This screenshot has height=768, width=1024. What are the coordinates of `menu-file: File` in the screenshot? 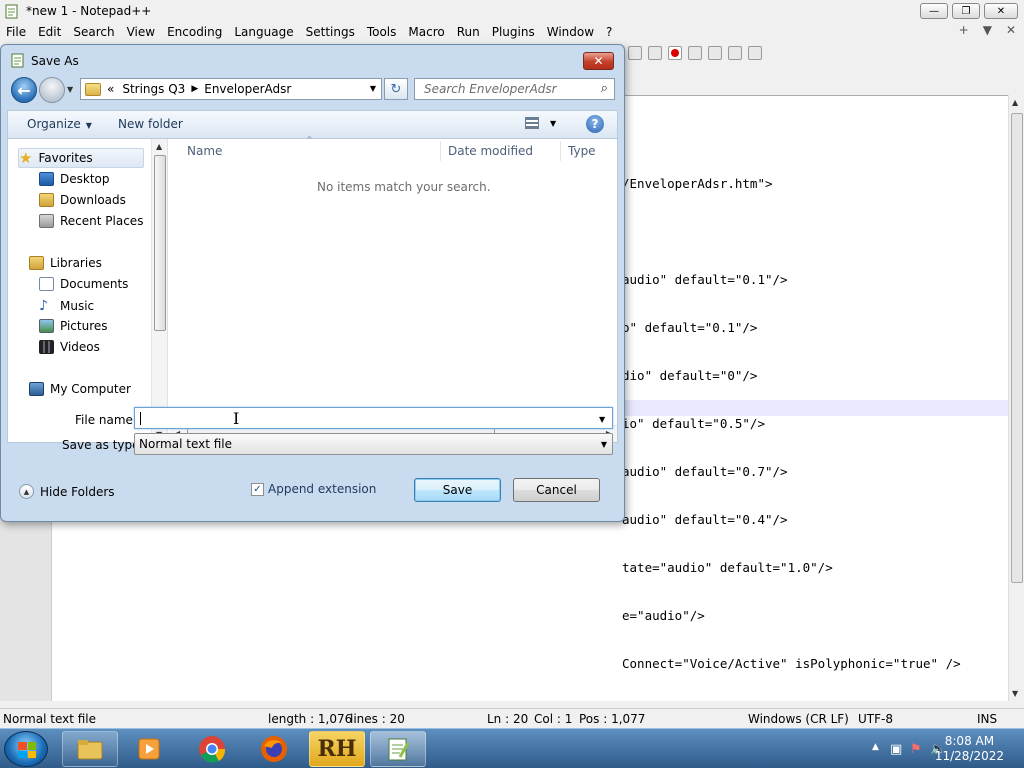 It's located at (16, 32).